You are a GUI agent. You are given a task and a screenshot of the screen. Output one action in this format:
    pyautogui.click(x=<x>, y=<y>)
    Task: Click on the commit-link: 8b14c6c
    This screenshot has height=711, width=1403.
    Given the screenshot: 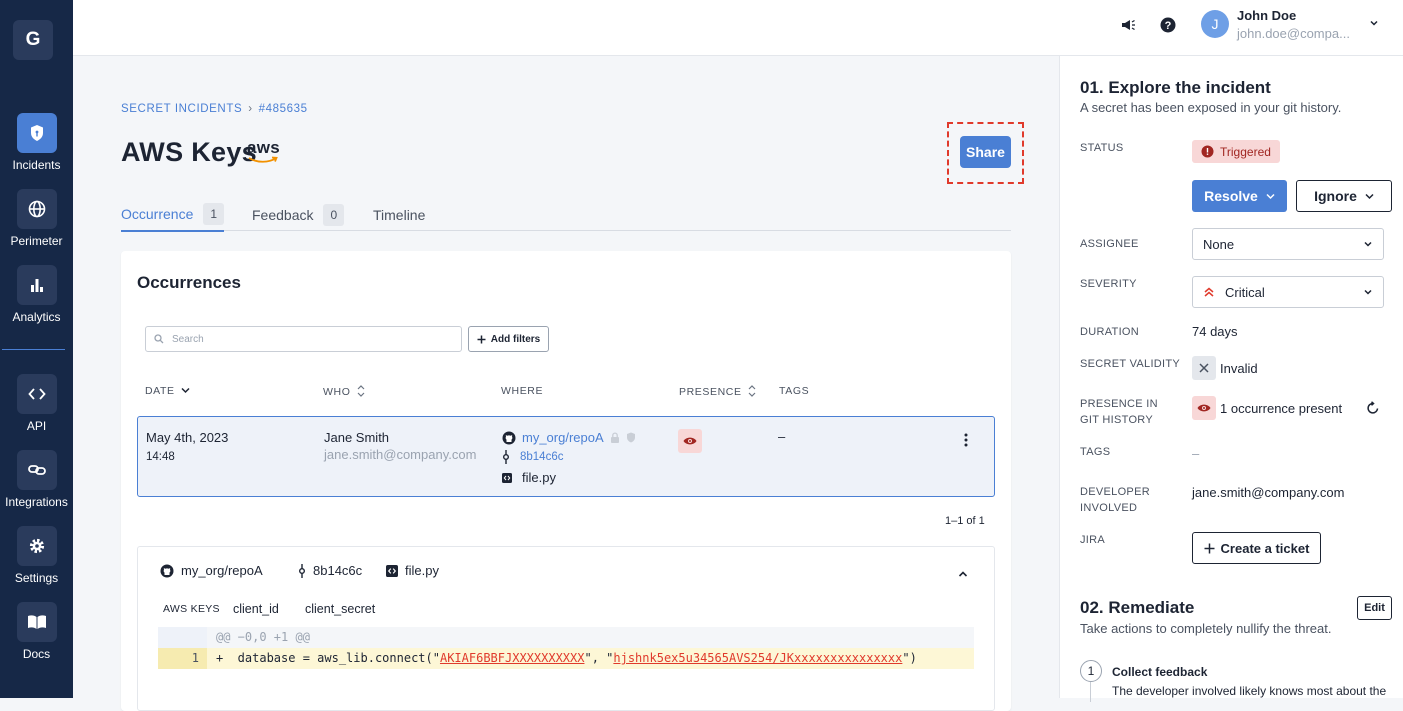 What is the action you would take?
    pyautogui.click(x=541, y=457)
    